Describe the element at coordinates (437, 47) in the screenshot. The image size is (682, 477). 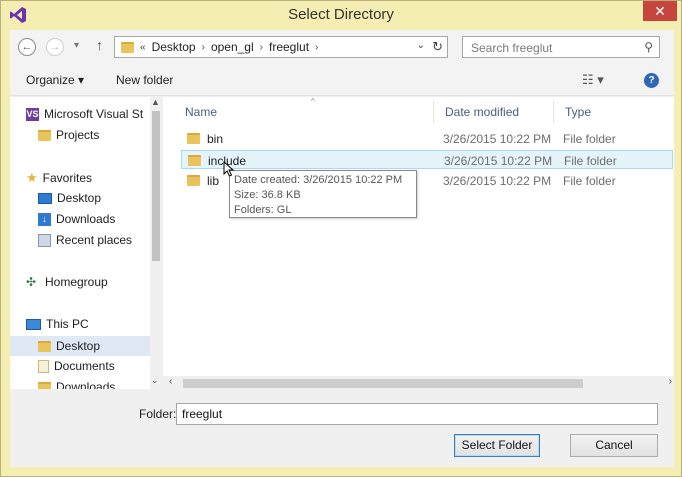
I see `refresh-icon: ↻` at that location.